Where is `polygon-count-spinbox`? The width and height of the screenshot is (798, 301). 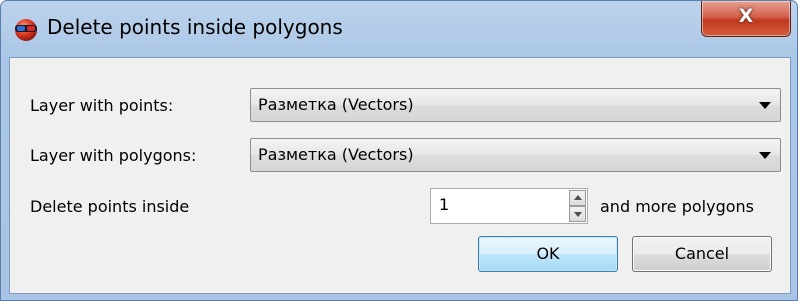
polygon-count-spinbox is located at coordinates (509, 206).